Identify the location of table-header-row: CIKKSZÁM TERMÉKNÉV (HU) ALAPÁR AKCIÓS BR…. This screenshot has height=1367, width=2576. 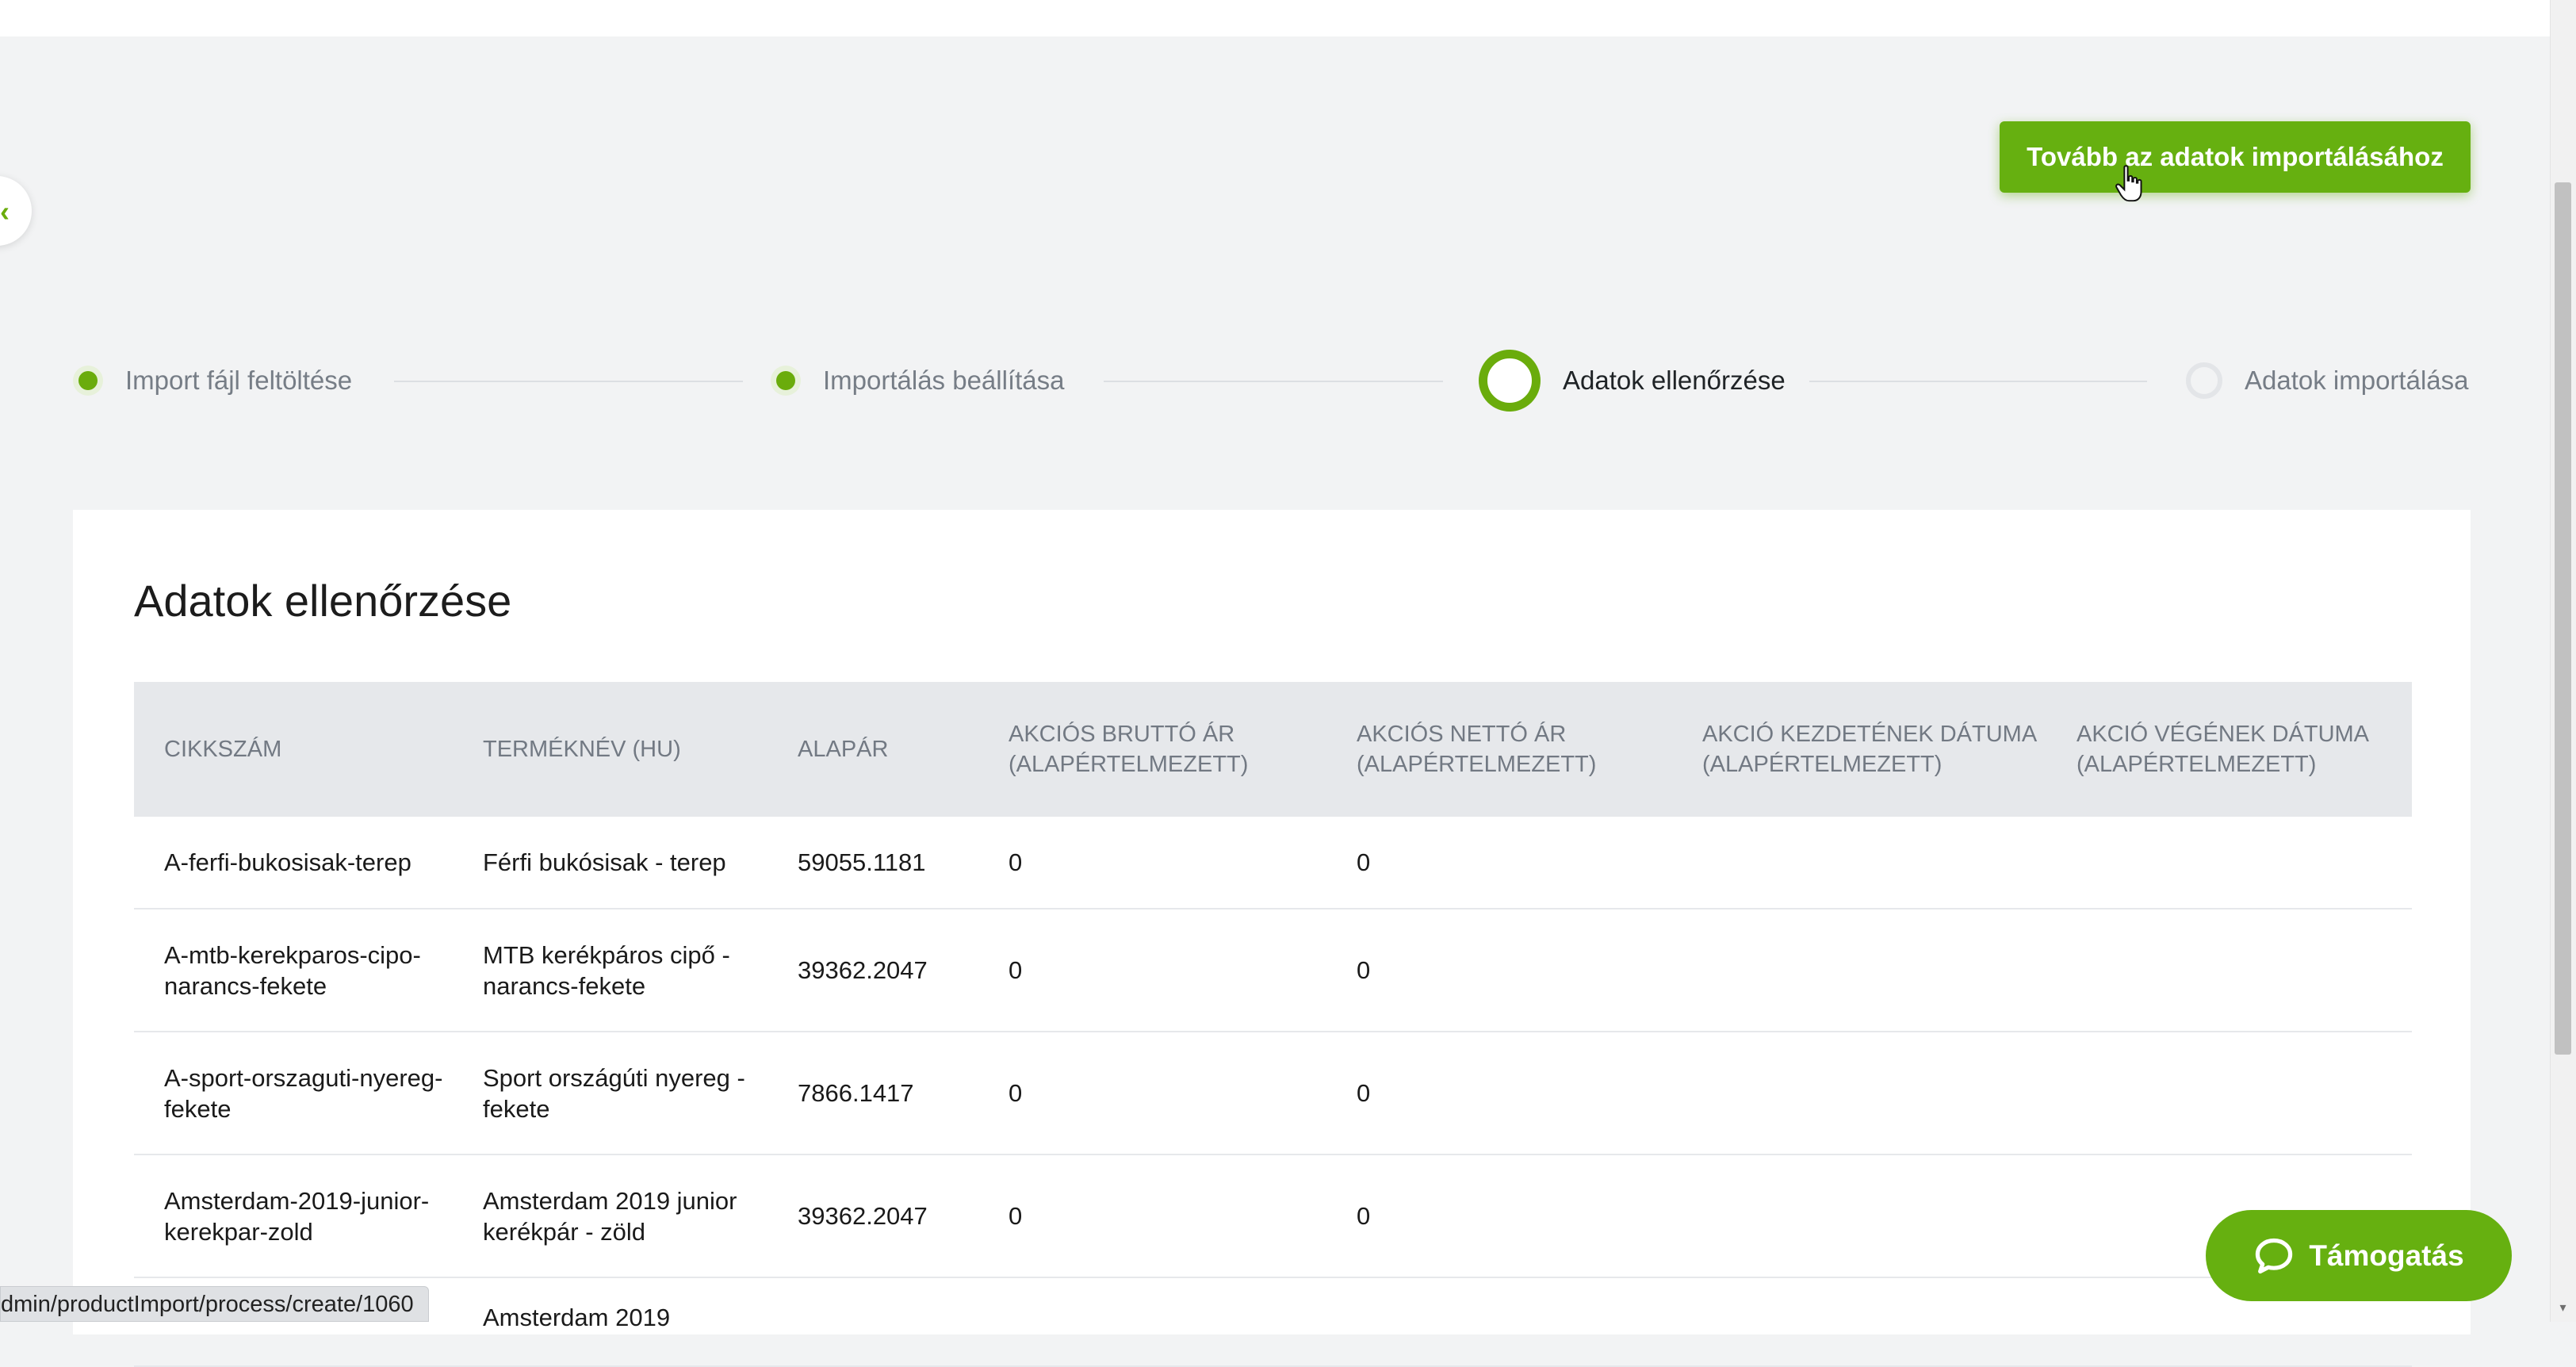
(1273, 749).